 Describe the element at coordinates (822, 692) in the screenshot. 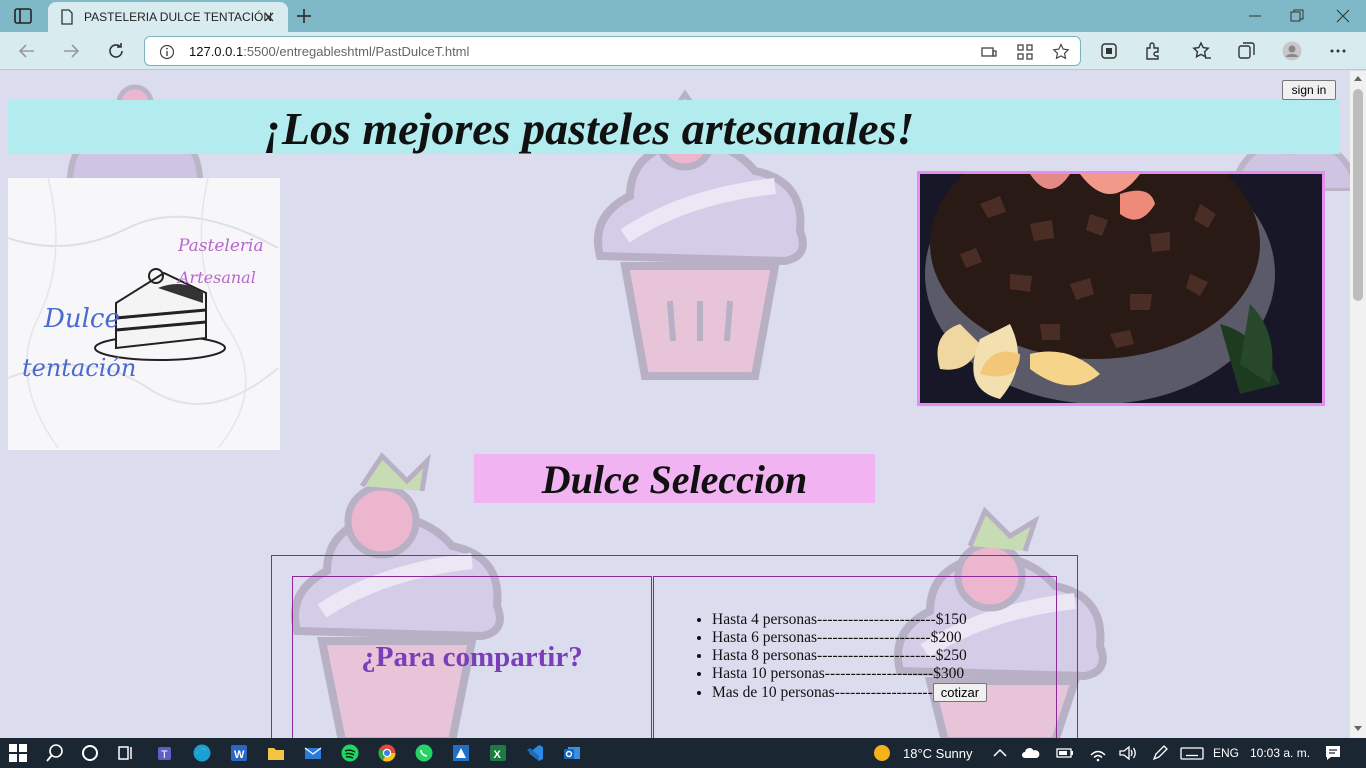

I see `price-item-custom-label: Mas de 10 personas-------------------` at that location.